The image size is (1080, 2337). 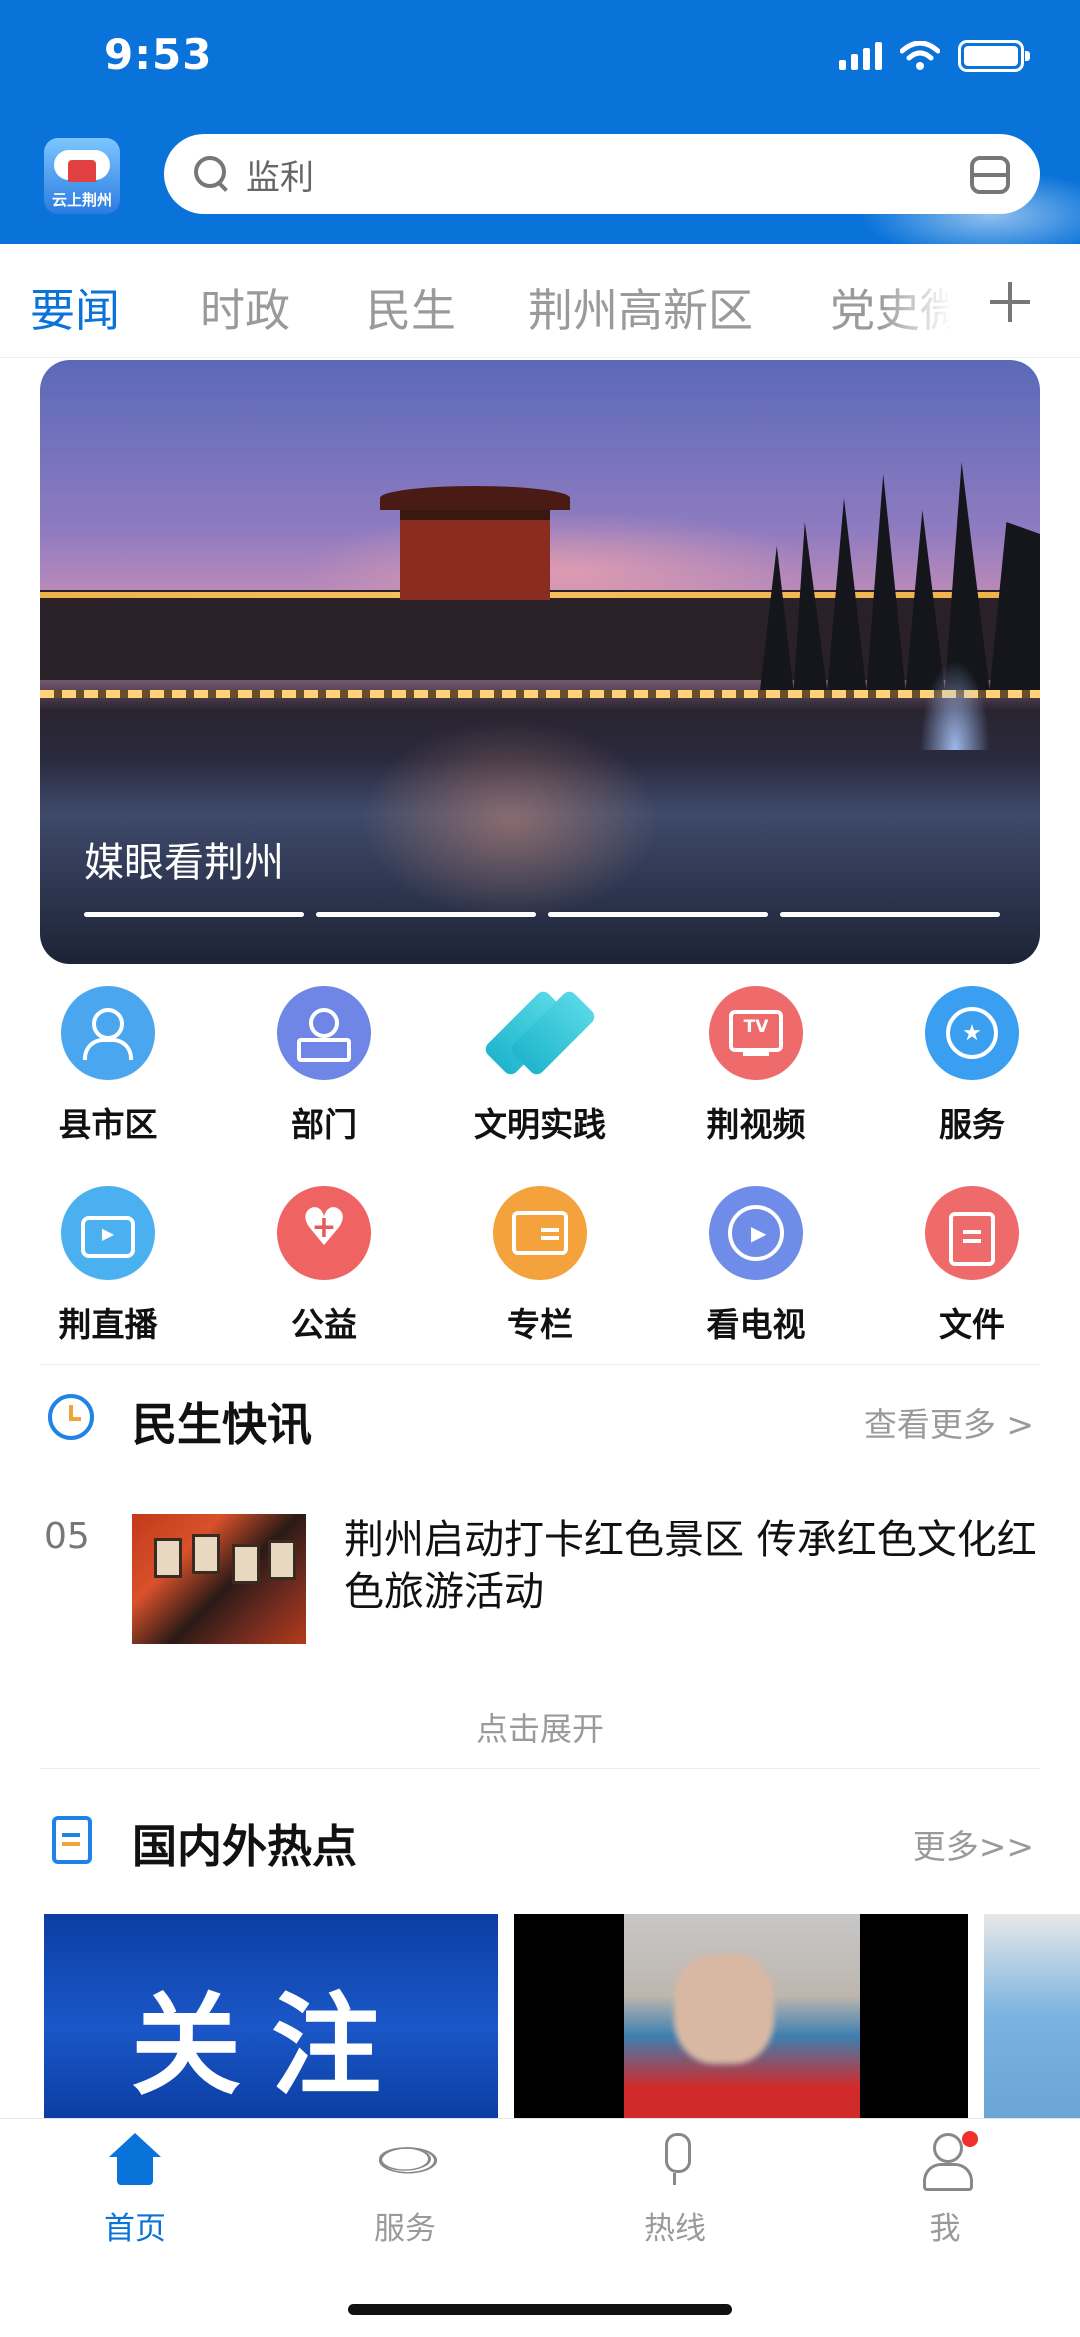 What do you see at coordinates (245, 1846) in the screenshot?
I see `section-title-hotspots: 国内外热点` at bounding box center [245, 1846].